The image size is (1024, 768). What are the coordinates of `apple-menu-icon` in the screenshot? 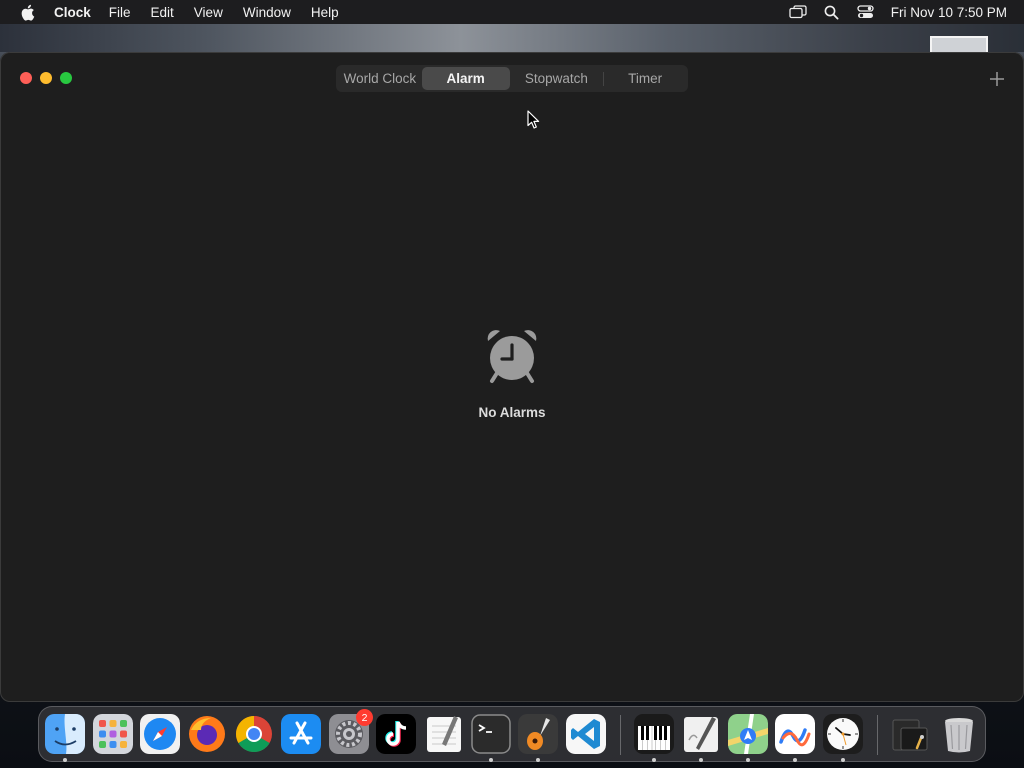 It's located at (27, 12).